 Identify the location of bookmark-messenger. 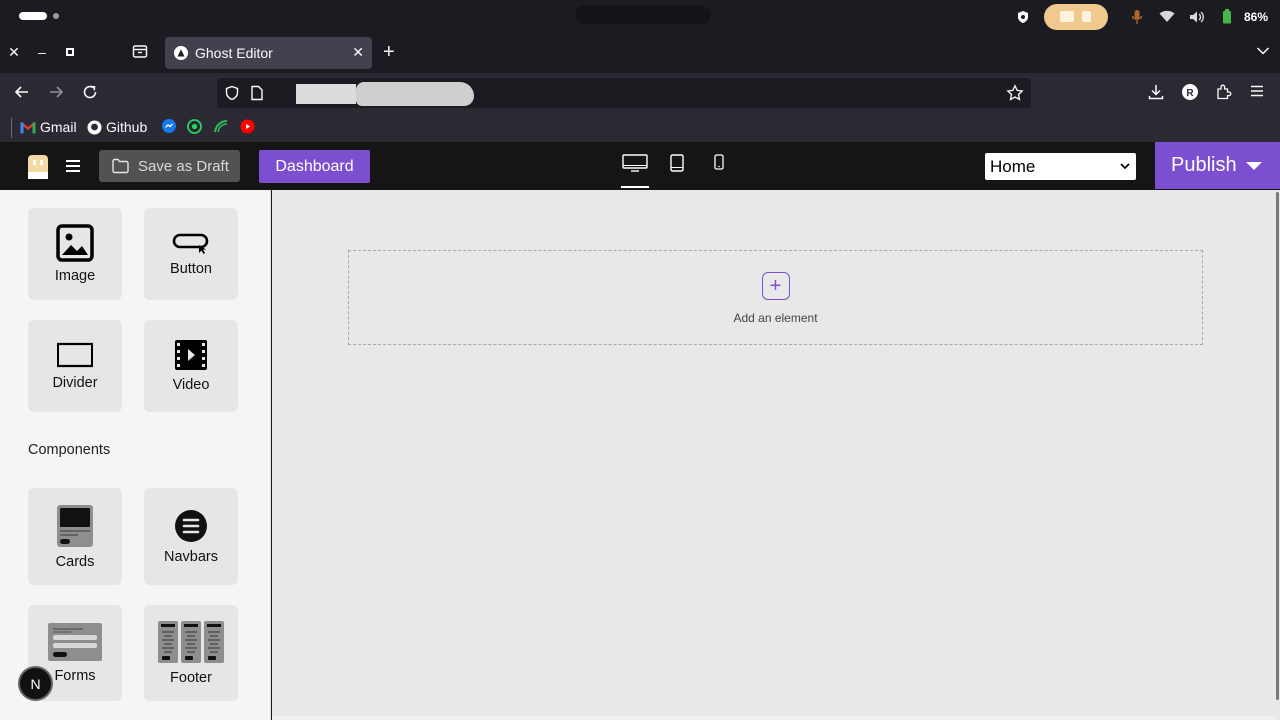
(169, 126).